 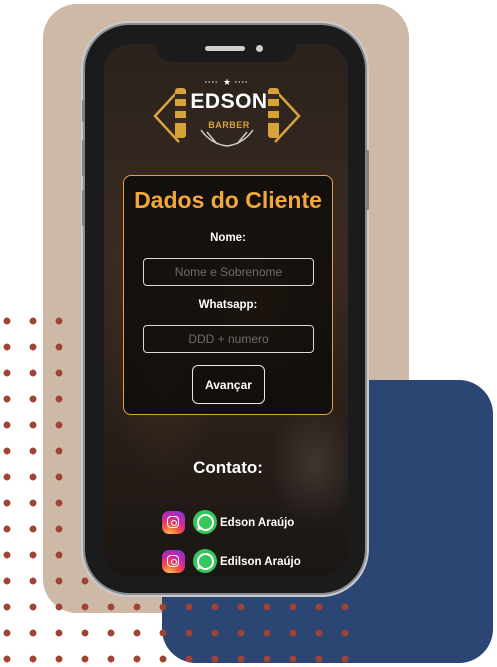 I want to click on name-label: Nome:, so click(x=228, y=238).